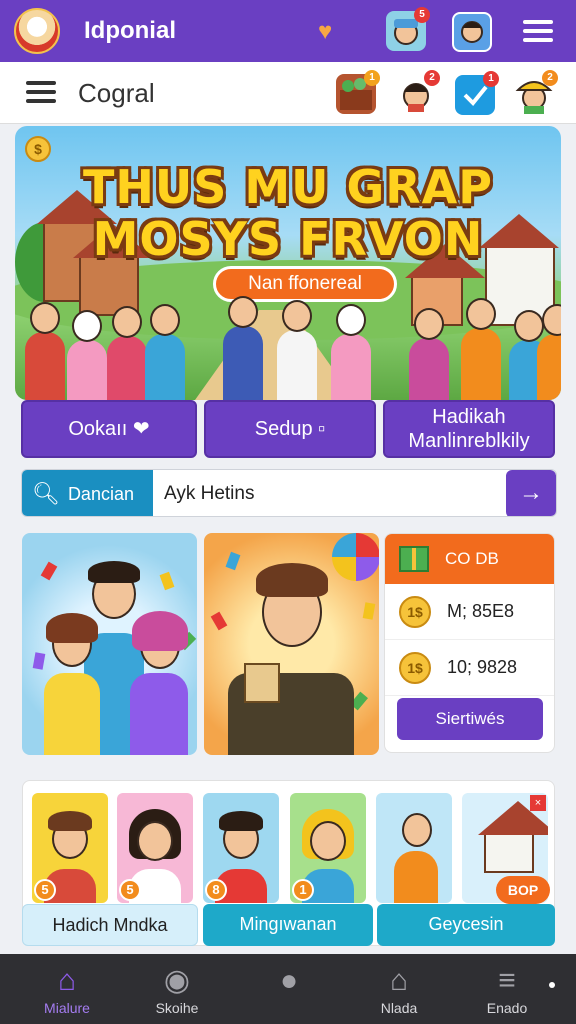  What do you see at coordinates (130, 30) in the screenshot?
I see `app-name: Idponial` at bounding box center [130, 30].